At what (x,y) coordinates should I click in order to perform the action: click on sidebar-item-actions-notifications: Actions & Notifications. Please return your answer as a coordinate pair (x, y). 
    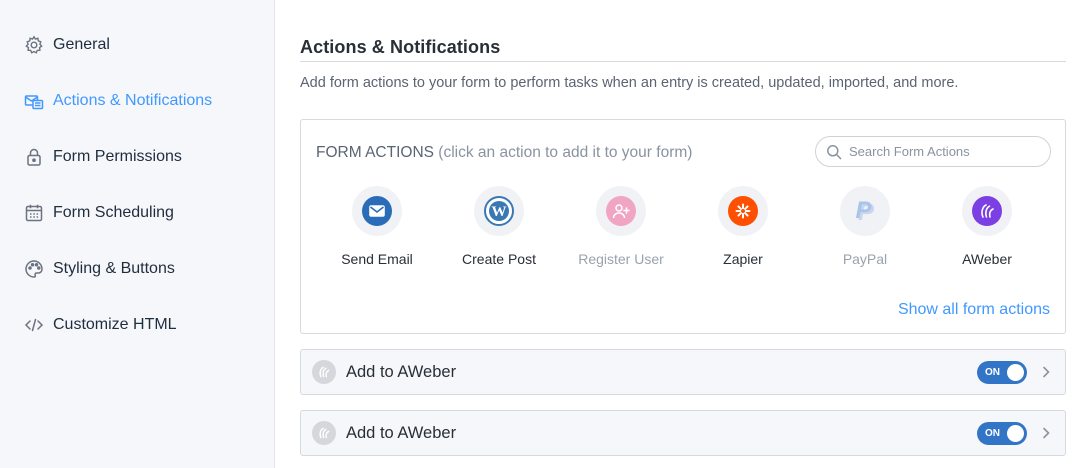
    Looking at the image, I should click on (118, 101).